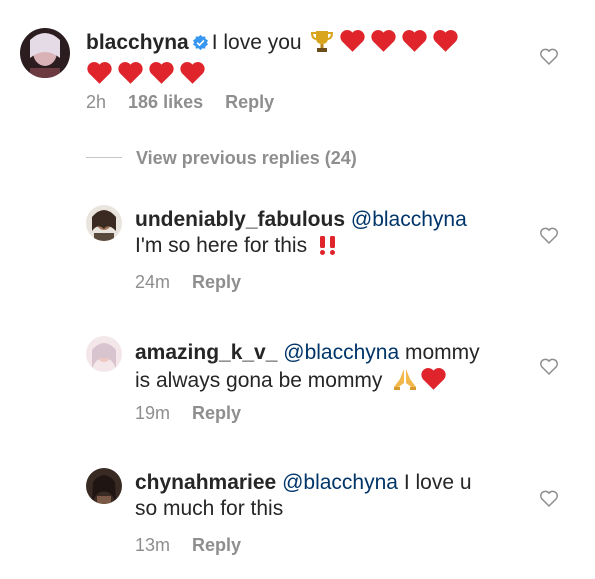 This screenshot has height=579, width=595. Describe the element at coordinates (188, 413) in the screenshot. I see `comment-meta: 19m Reply` at that location.